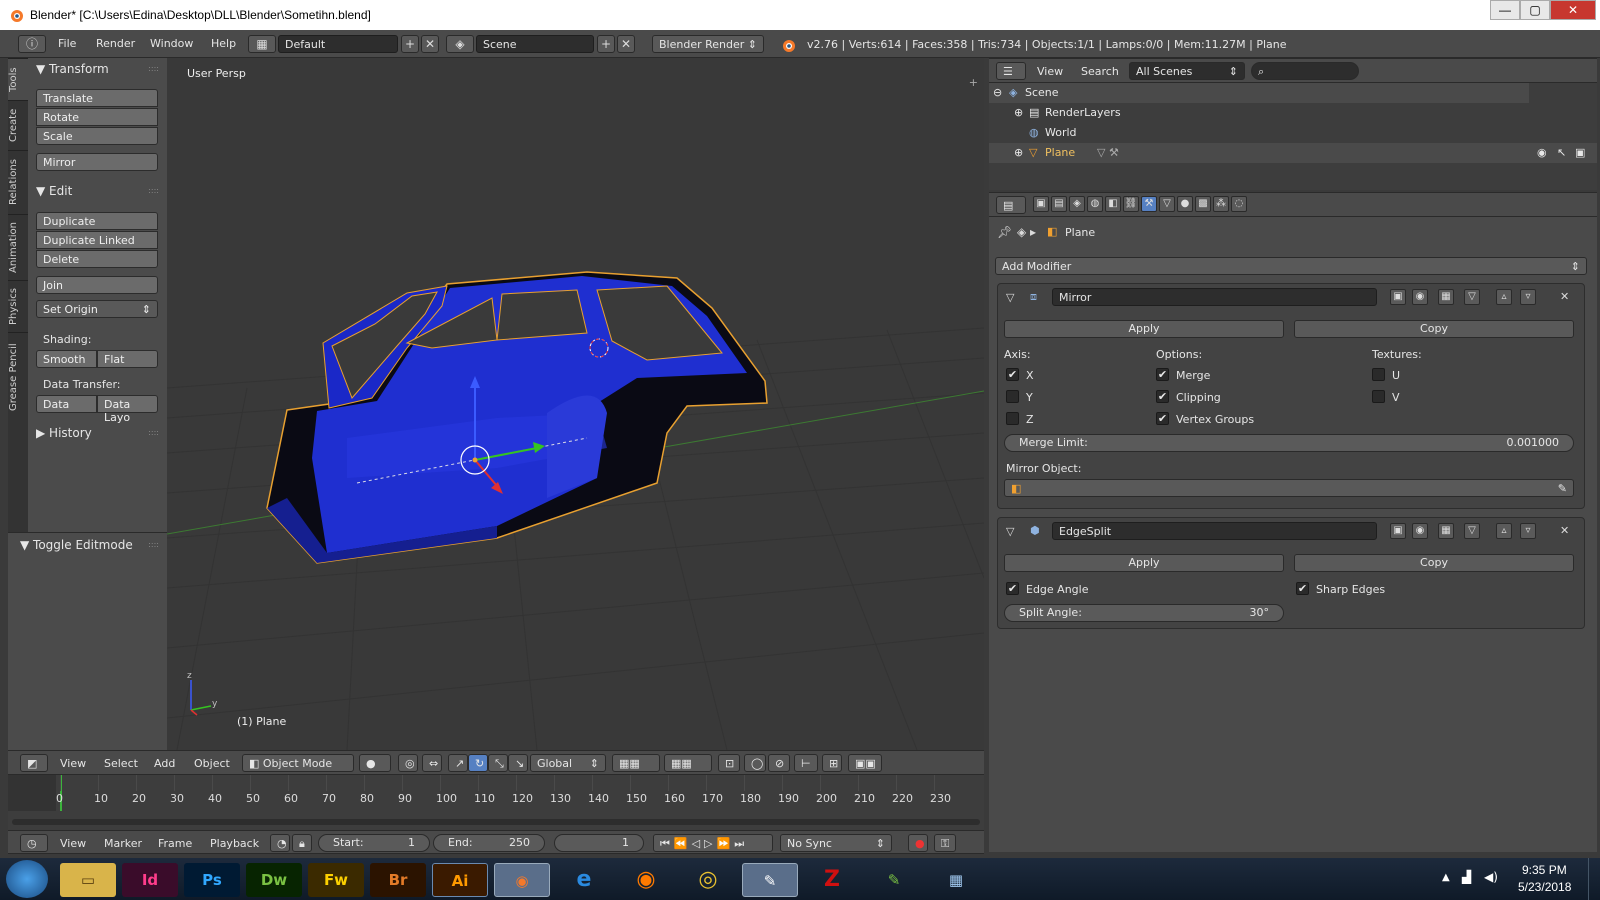 This screenshot has height=900, width=1600. I want to click on tab-grease-pencil: Grease Pencil, so click(18, 377).